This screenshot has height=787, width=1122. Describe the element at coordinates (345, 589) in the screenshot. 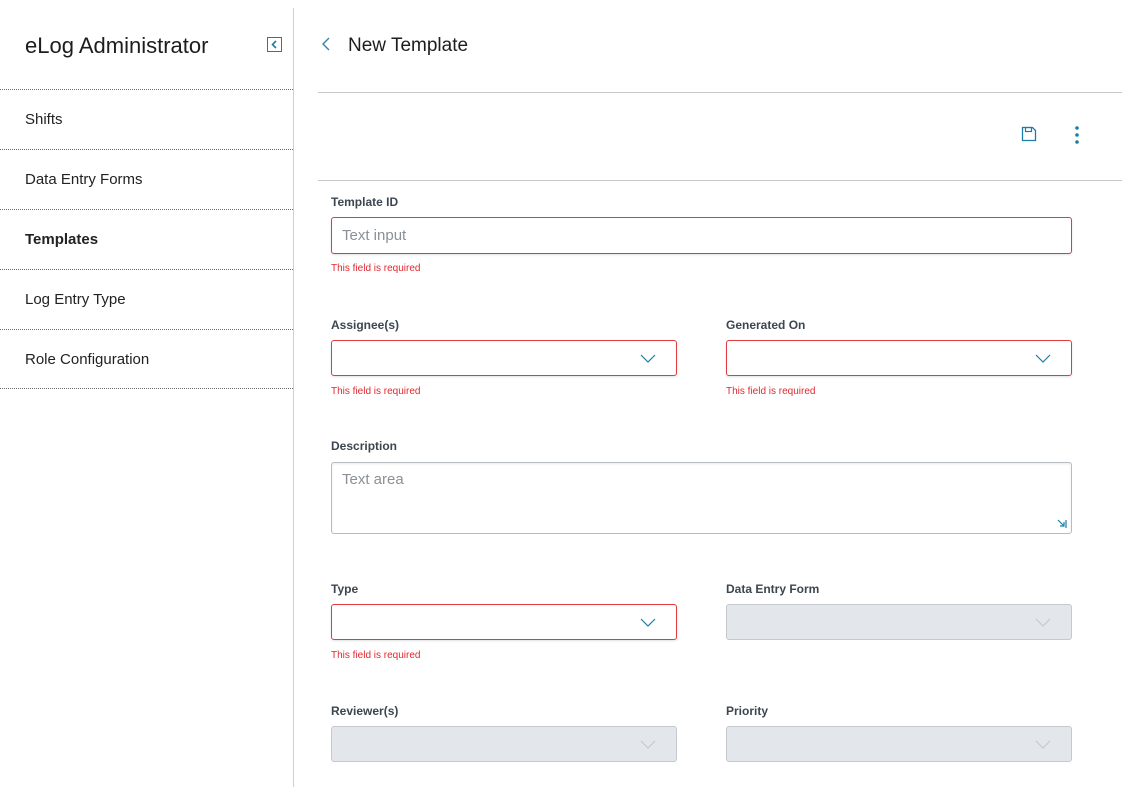

I see `type-label: Type` at that location.